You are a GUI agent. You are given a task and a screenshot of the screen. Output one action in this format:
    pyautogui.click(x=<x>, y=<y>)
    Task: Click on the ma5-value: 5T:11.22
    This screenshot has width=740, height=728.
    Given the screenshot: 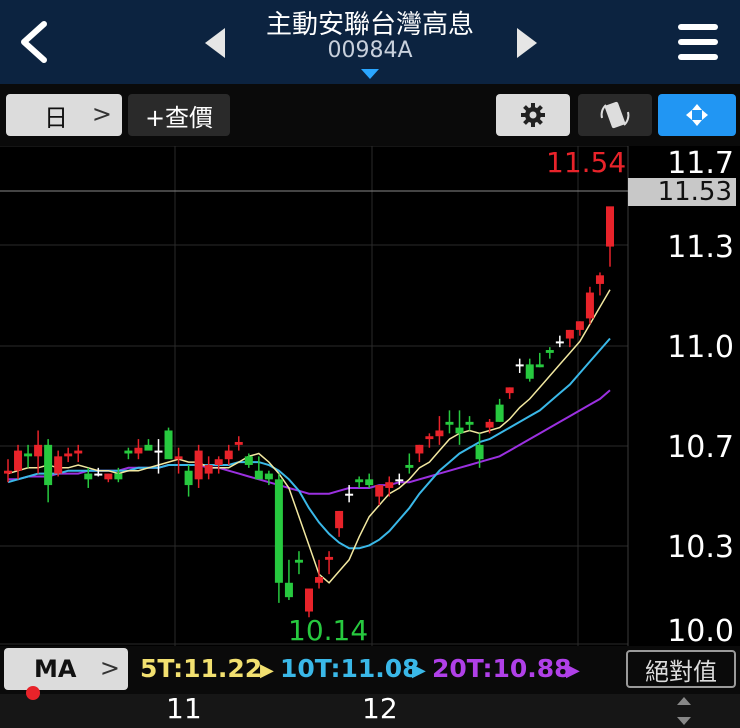 What is the action you would take?
    pyautogui.click(x=201, y=668)
    